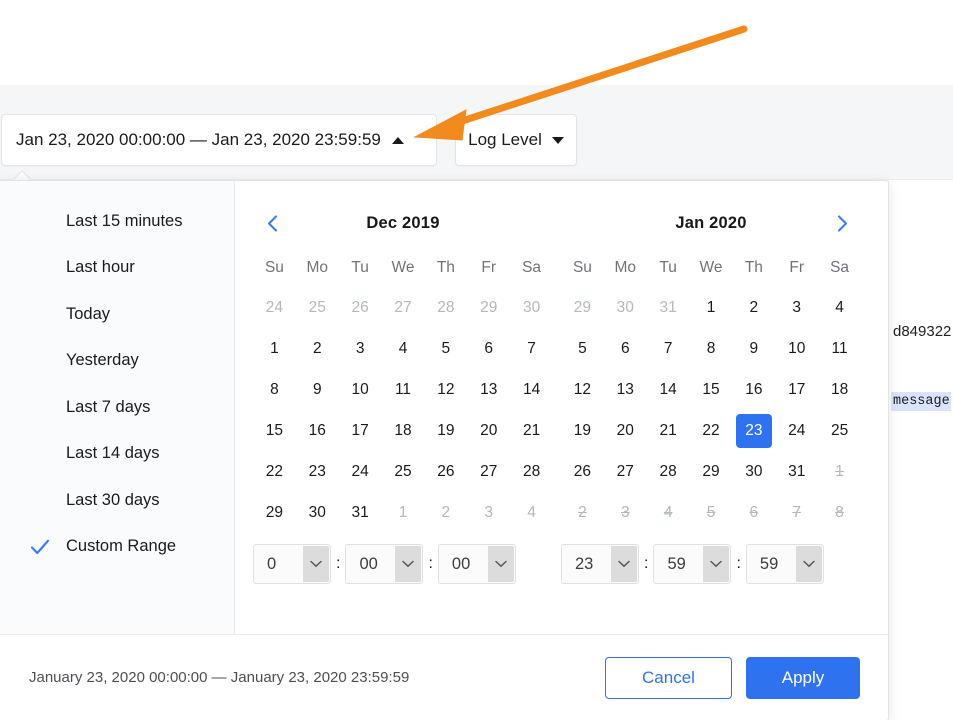 This screenshot has height=720, width=953. What do you see at coordinates (476, 564) in the screenshot?
I see `start-second-select: 00` at bounding box center [476, 564].